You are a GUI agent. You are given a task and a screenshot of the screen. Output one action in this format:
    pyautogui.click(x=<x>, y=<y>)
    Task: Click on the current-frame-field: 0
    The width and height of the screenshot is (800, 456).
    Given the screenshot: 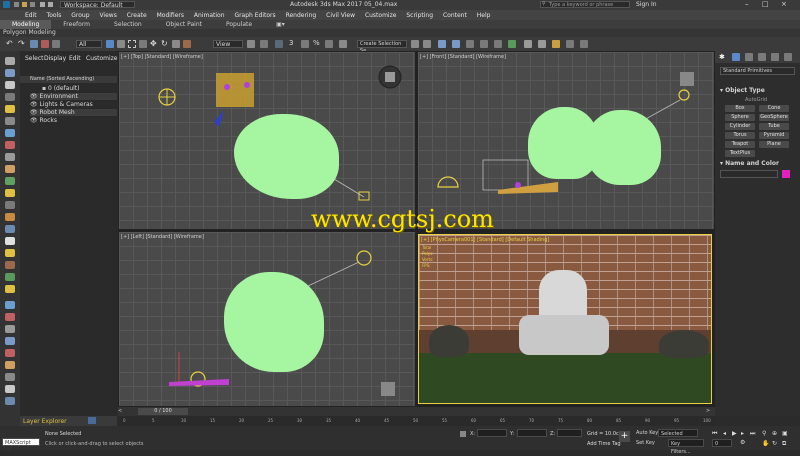 What is the action you would take?
    pyautogui.click(x=722, y=443)
    